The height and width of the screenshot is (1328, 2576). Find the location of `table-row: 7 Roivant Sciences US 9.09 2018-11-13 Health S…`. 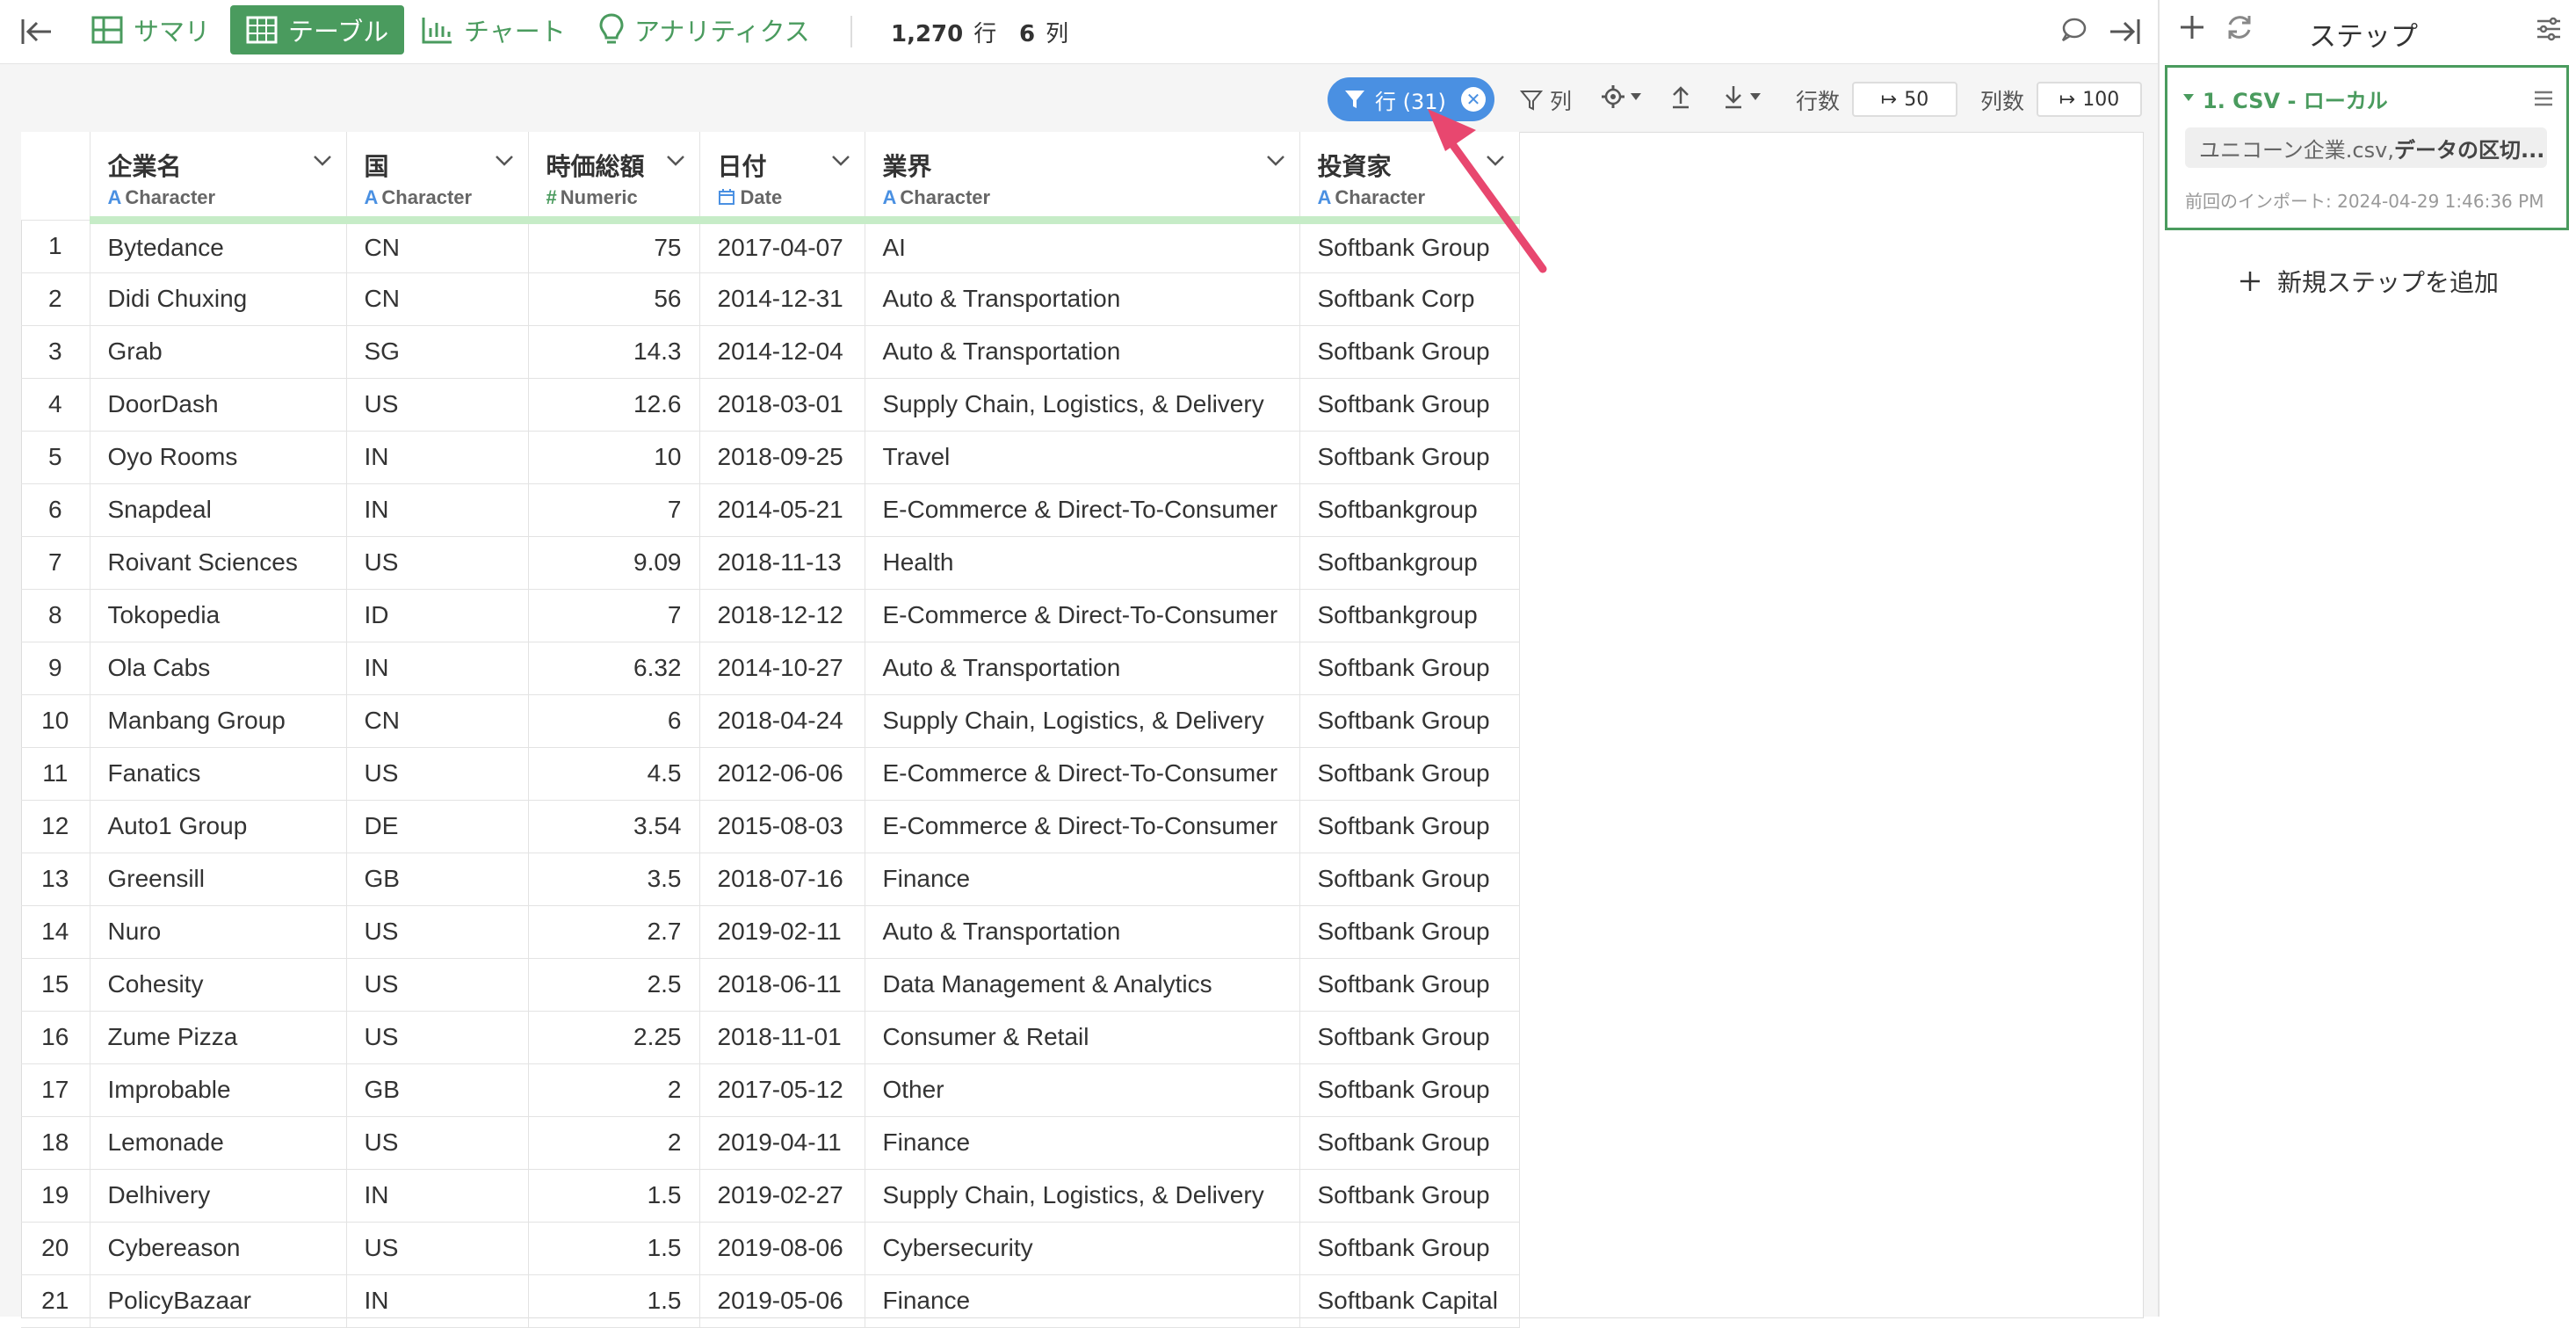

table-row: 7 Roivant Sciences US 9.09 2018-11-13 Health S… is located at coordinates (770, 563).